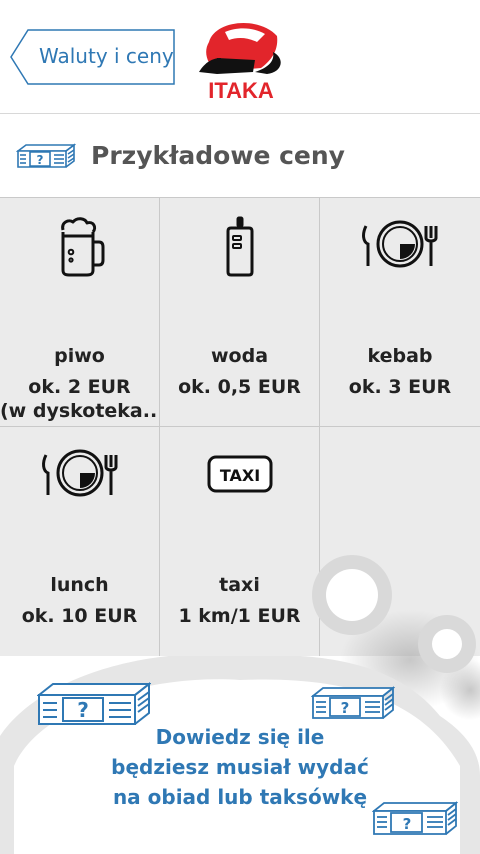 This screenshot has width=480, height=854. Describe the element at coordinates (241, 90) in the screenshot. I see `svg-text: ITAKA` at that location.